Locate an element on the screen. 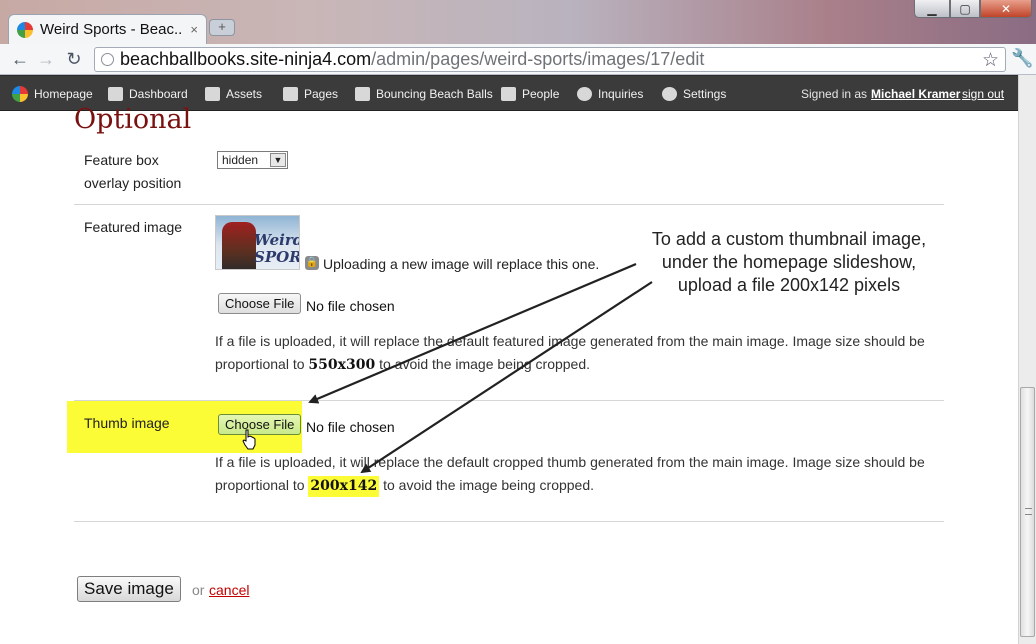  sign-out-link: sign out is located at coordinates (983, 94).